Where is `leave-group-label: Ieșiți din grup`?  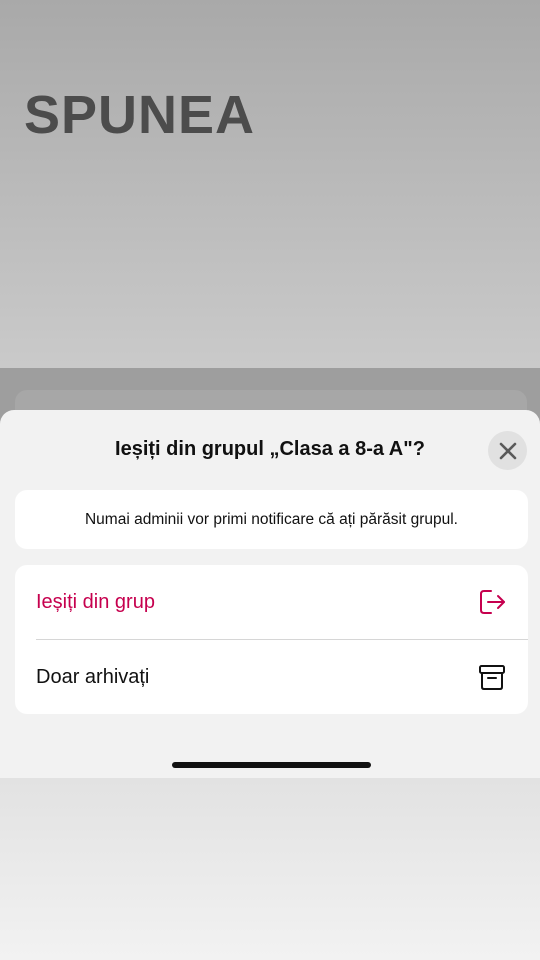 leave-group-label: Ieșiți din grup is located at coordinates (95, 601).